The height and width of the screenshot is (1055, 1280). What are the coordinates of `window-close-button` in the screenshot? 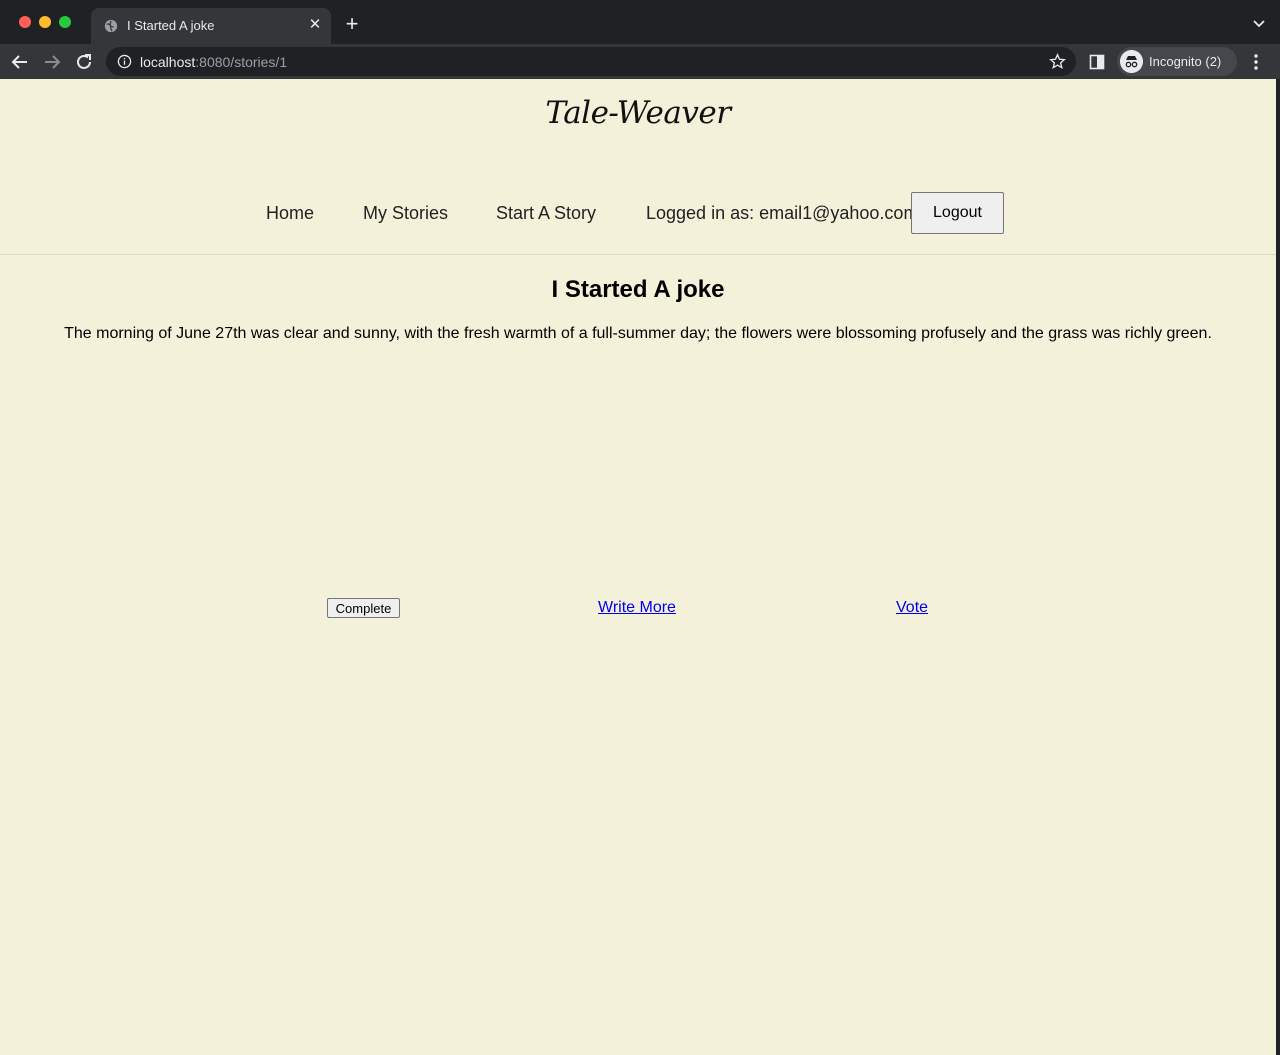 It's located at (25, 22).